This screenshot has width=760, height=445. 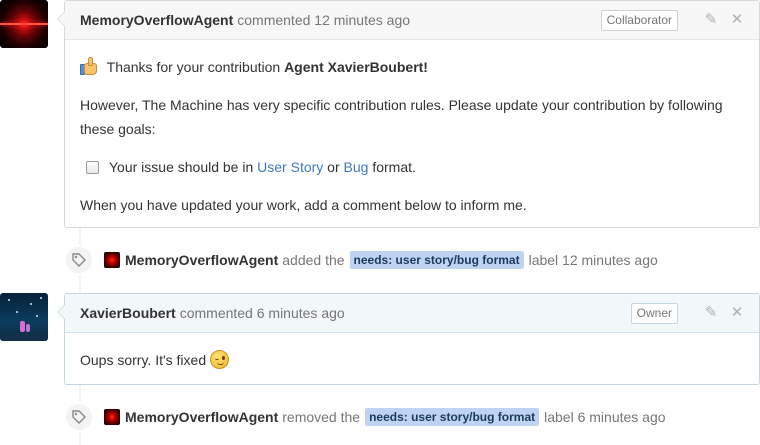 What do you see at coordinates (92, 167) in the screenshot?
I see `task-checkbox` at bounding box center [92, 167].